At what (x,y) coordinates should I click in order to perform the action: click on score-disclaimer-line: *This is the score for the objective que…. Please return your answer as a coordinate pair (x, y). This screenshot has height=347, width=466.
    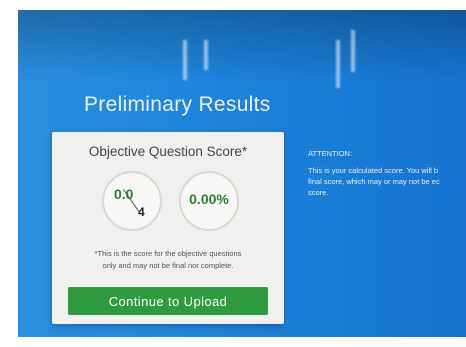
    Looking at the image, I should click on (168, 253).